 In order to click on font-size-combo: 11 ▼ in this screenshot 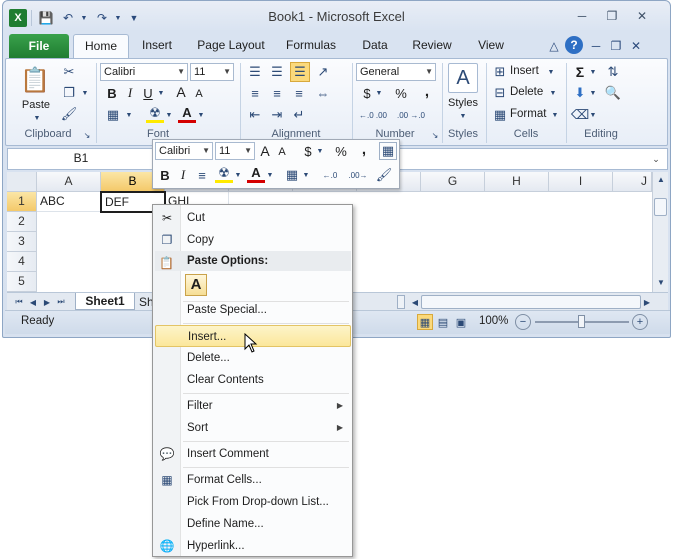, I will do `click(212, 72)`.